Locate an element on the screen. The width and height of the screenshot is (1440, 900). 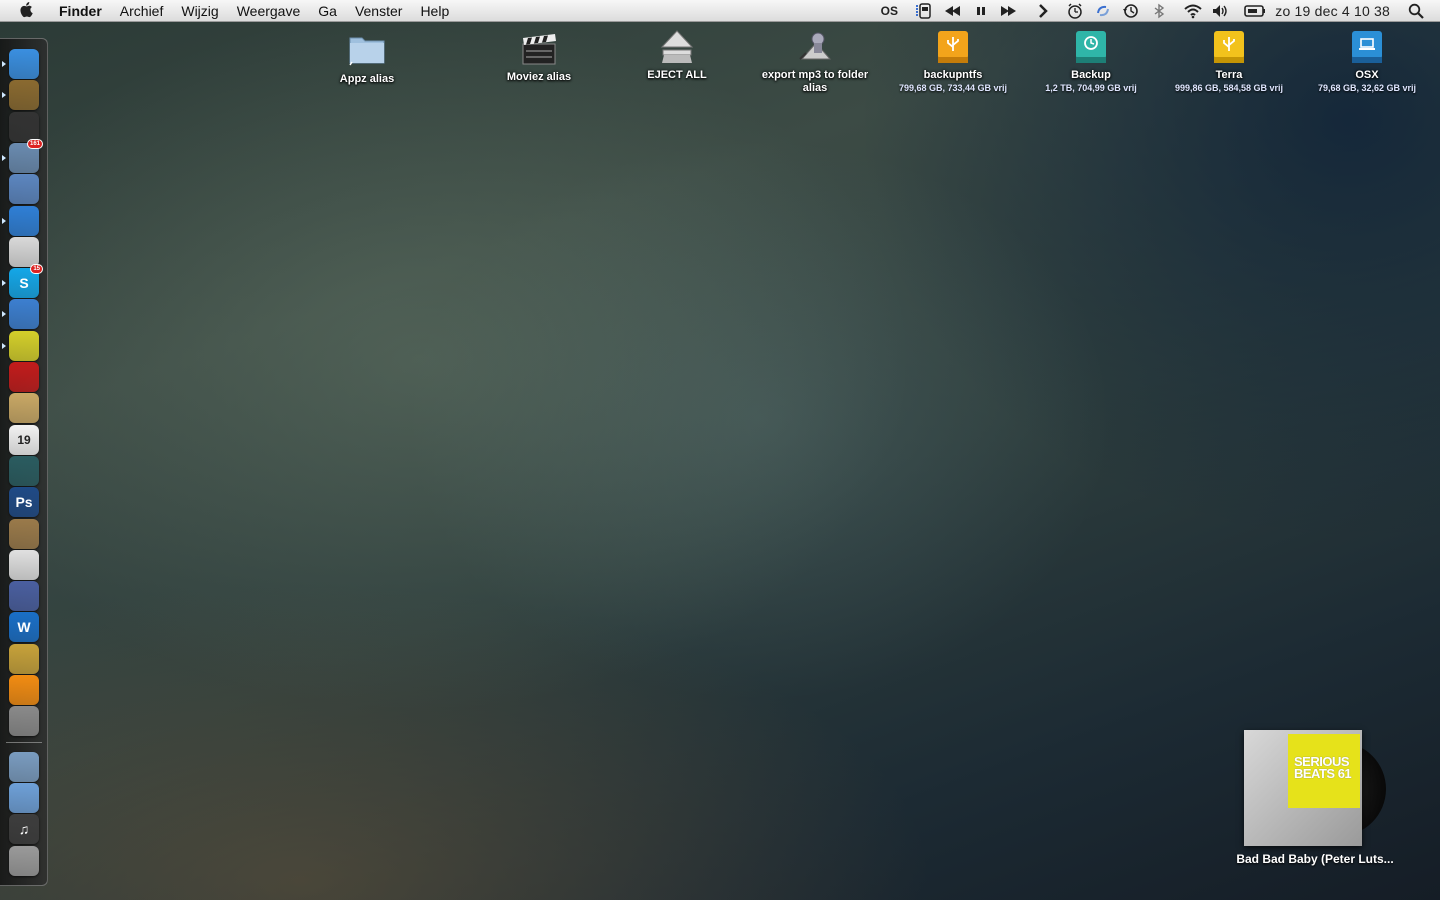
desktop-icon-terra: Terra 999,86 GB, 584,58 GB vrij is located at coordinates (1229, 61).